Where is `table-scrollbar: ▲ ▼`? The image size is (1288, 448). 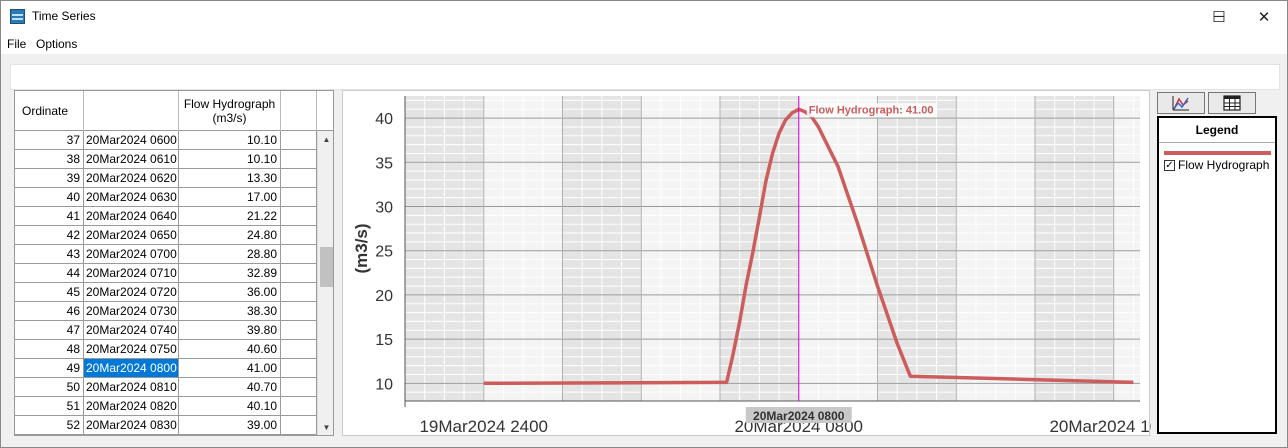 table-scrollbar: ▲ ▼ is located at coordinates (325, 283).